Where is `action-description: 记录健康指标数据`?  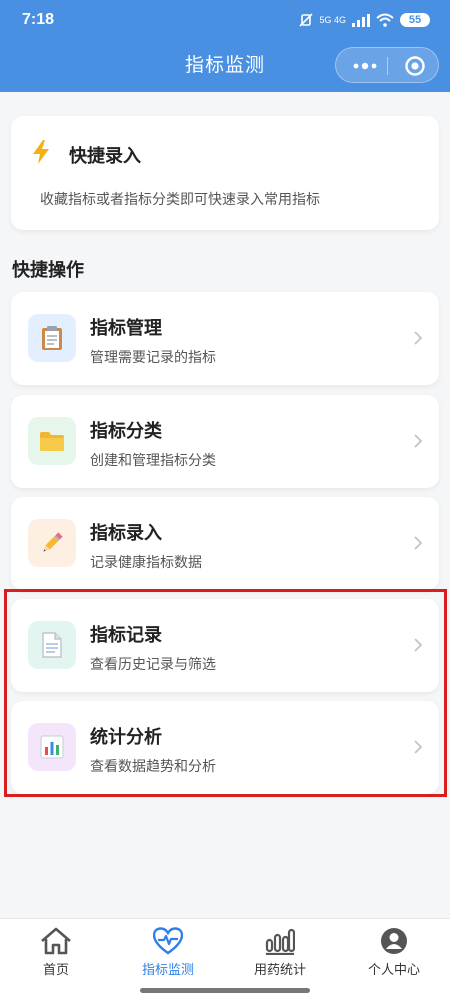
action-description: 记录健康指标数据 is located at coordinates (146, 563).